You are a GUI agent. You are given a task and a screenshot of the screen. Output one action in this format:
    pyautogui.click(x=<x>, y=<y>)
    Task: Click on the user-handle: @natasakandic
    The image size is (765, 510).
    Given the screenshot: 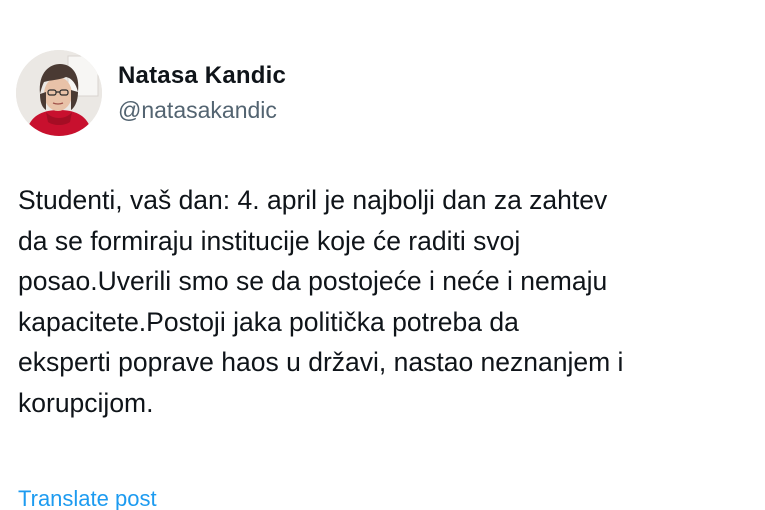 What is the action you would take?
    pyautogui.click(x=202, y=110)
    